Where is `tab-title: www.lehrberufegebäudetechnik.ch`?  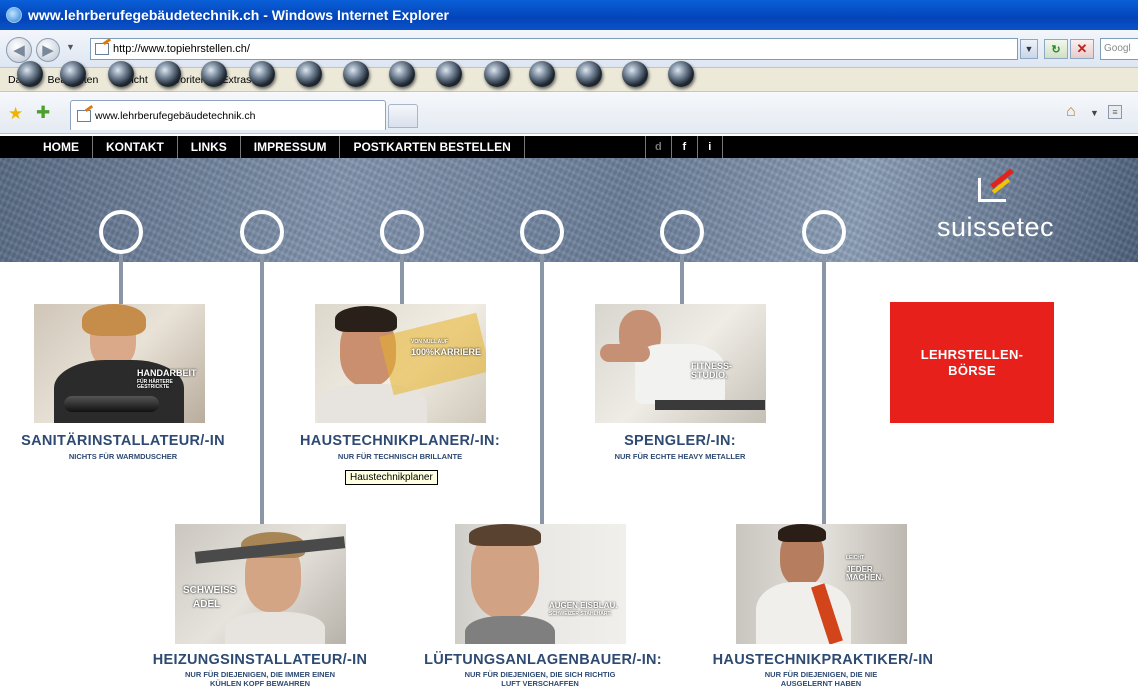
tab-title: www.lehrberufegebäudetechnik.ch is located at coordinates (175, 115).